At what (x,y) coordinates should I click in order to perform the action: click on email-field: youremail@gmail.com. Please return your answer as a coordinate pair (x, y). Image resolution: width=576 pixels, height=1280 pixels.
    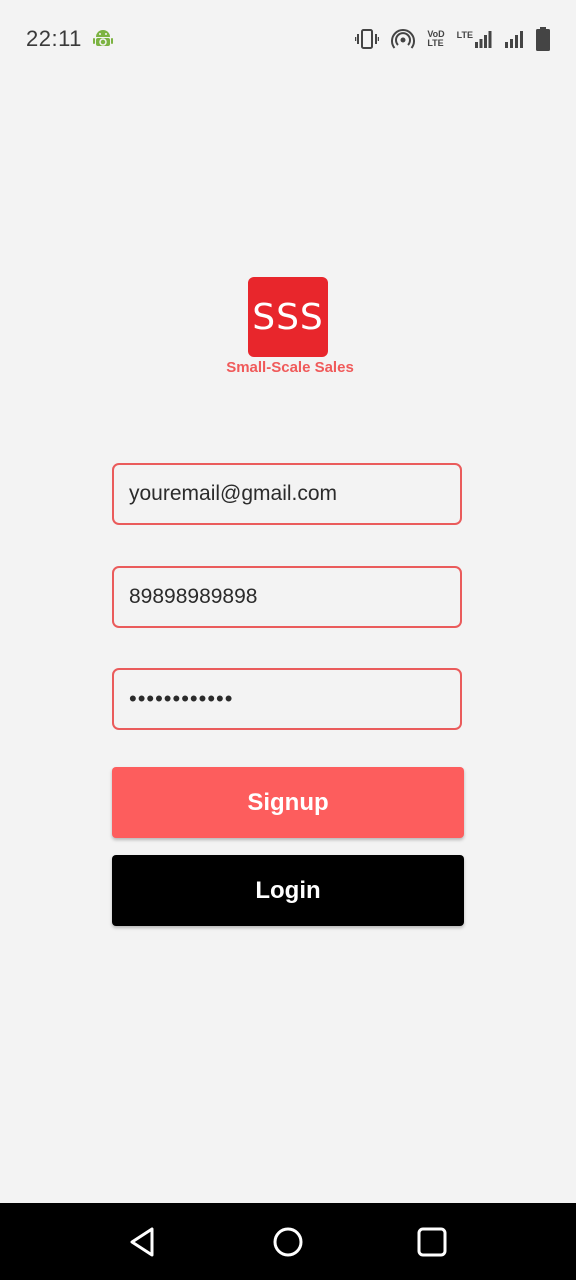
    Looking at the image, I should click on (287, 494).